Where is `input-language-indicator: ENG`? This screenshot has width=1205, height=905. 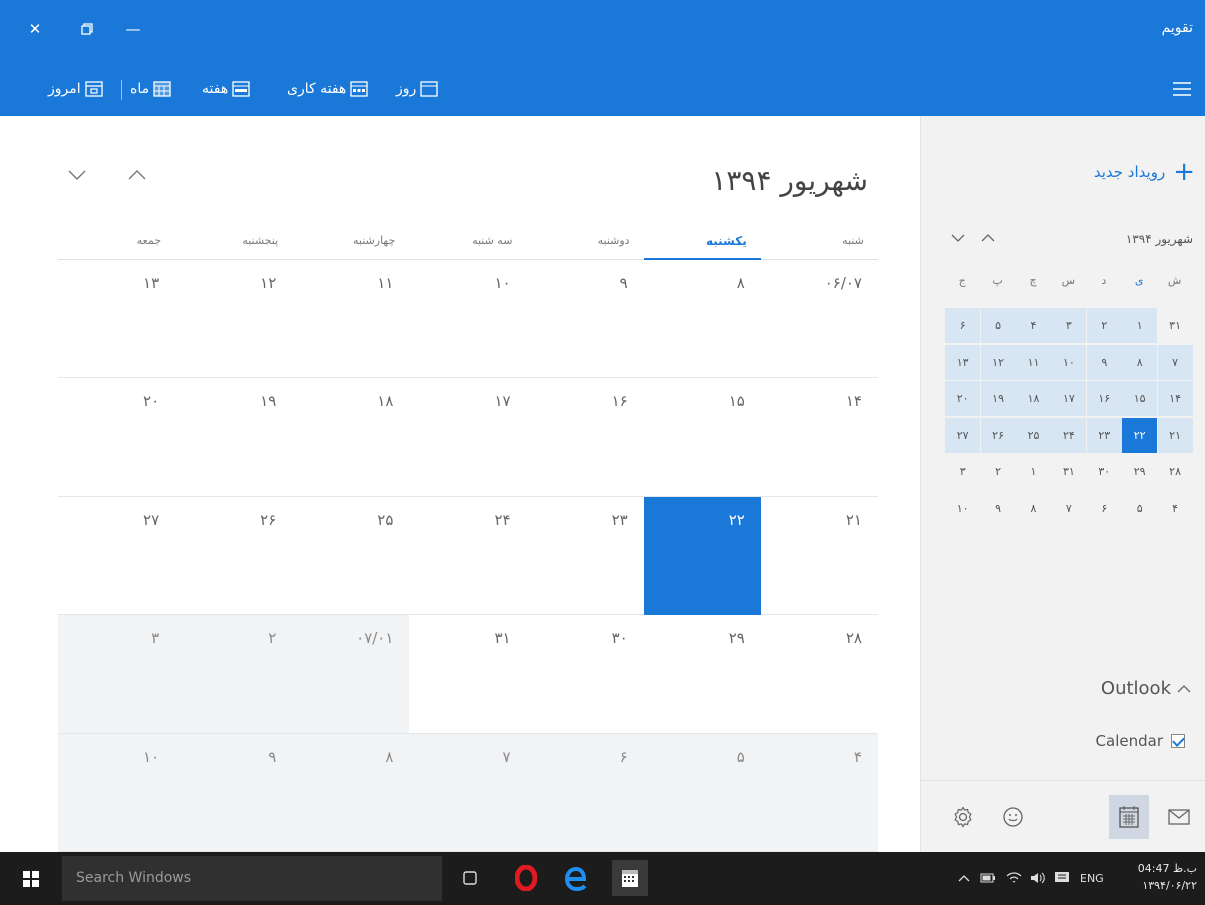 input-language-indicator: ENG is located at coordinates (1092, 878).